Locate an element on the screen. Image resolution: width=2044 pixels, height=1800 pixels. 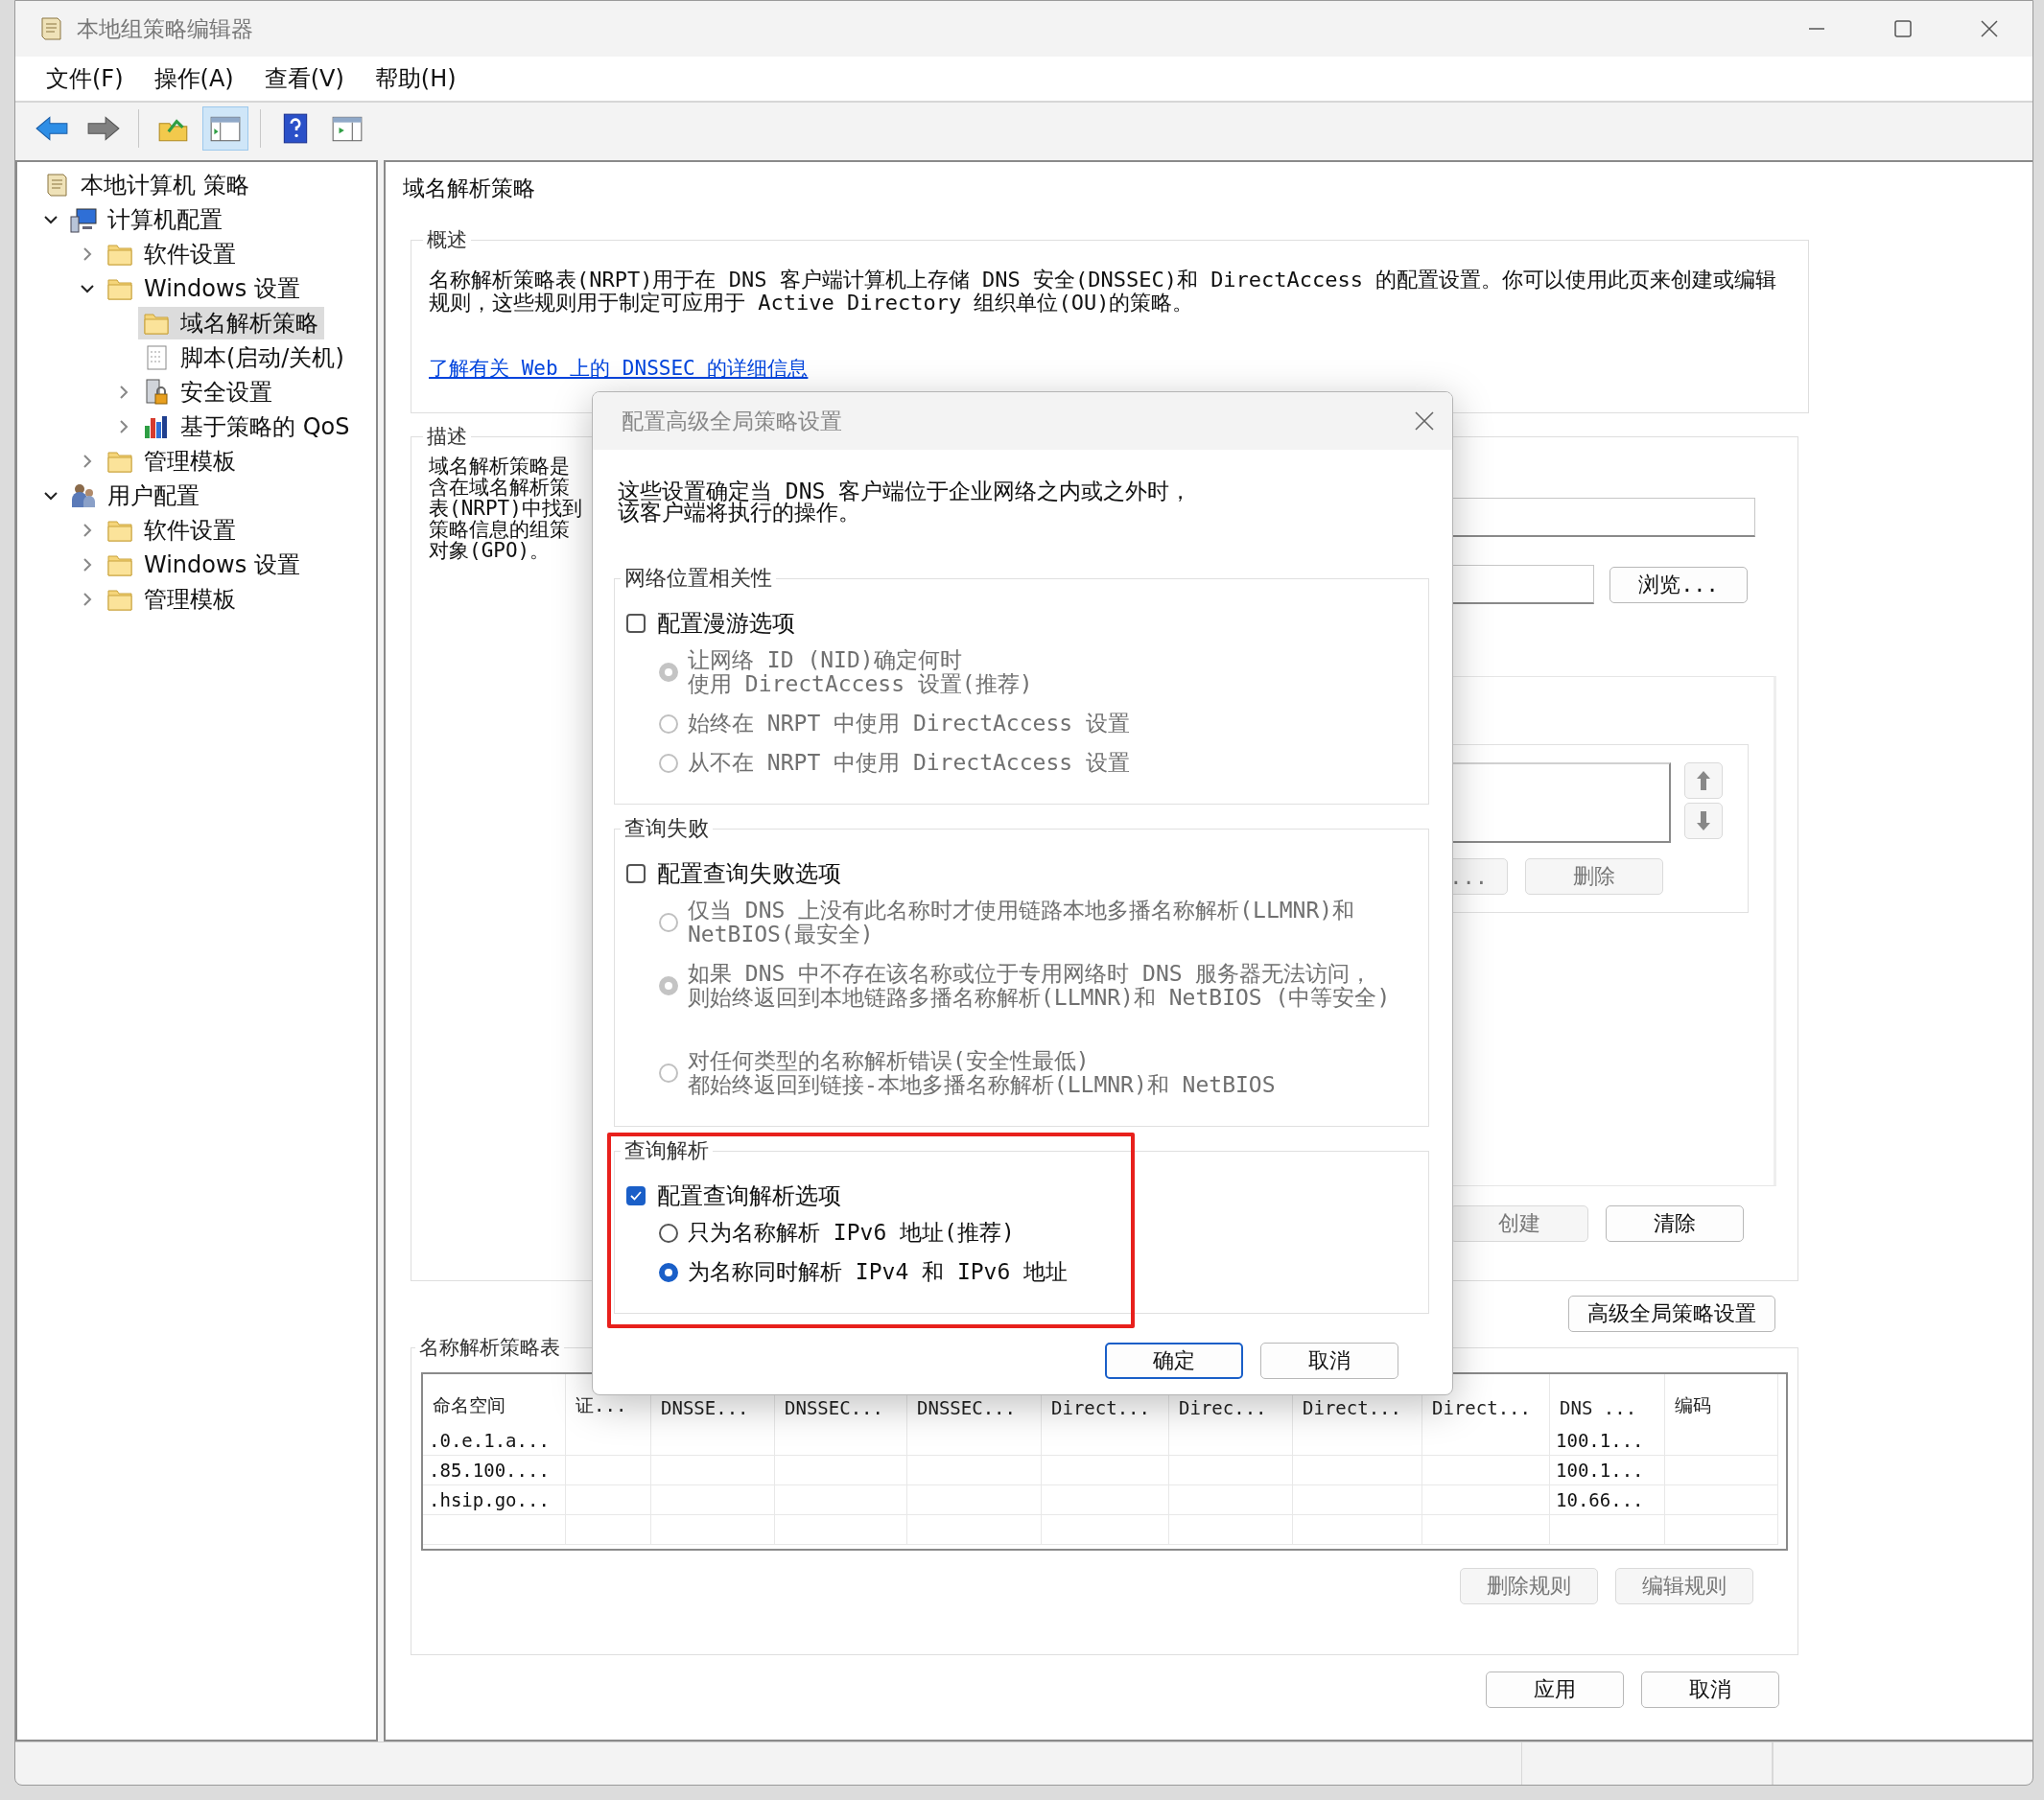
tree-item: 脚本(启动/关机) is located at coordinates (244, 357).